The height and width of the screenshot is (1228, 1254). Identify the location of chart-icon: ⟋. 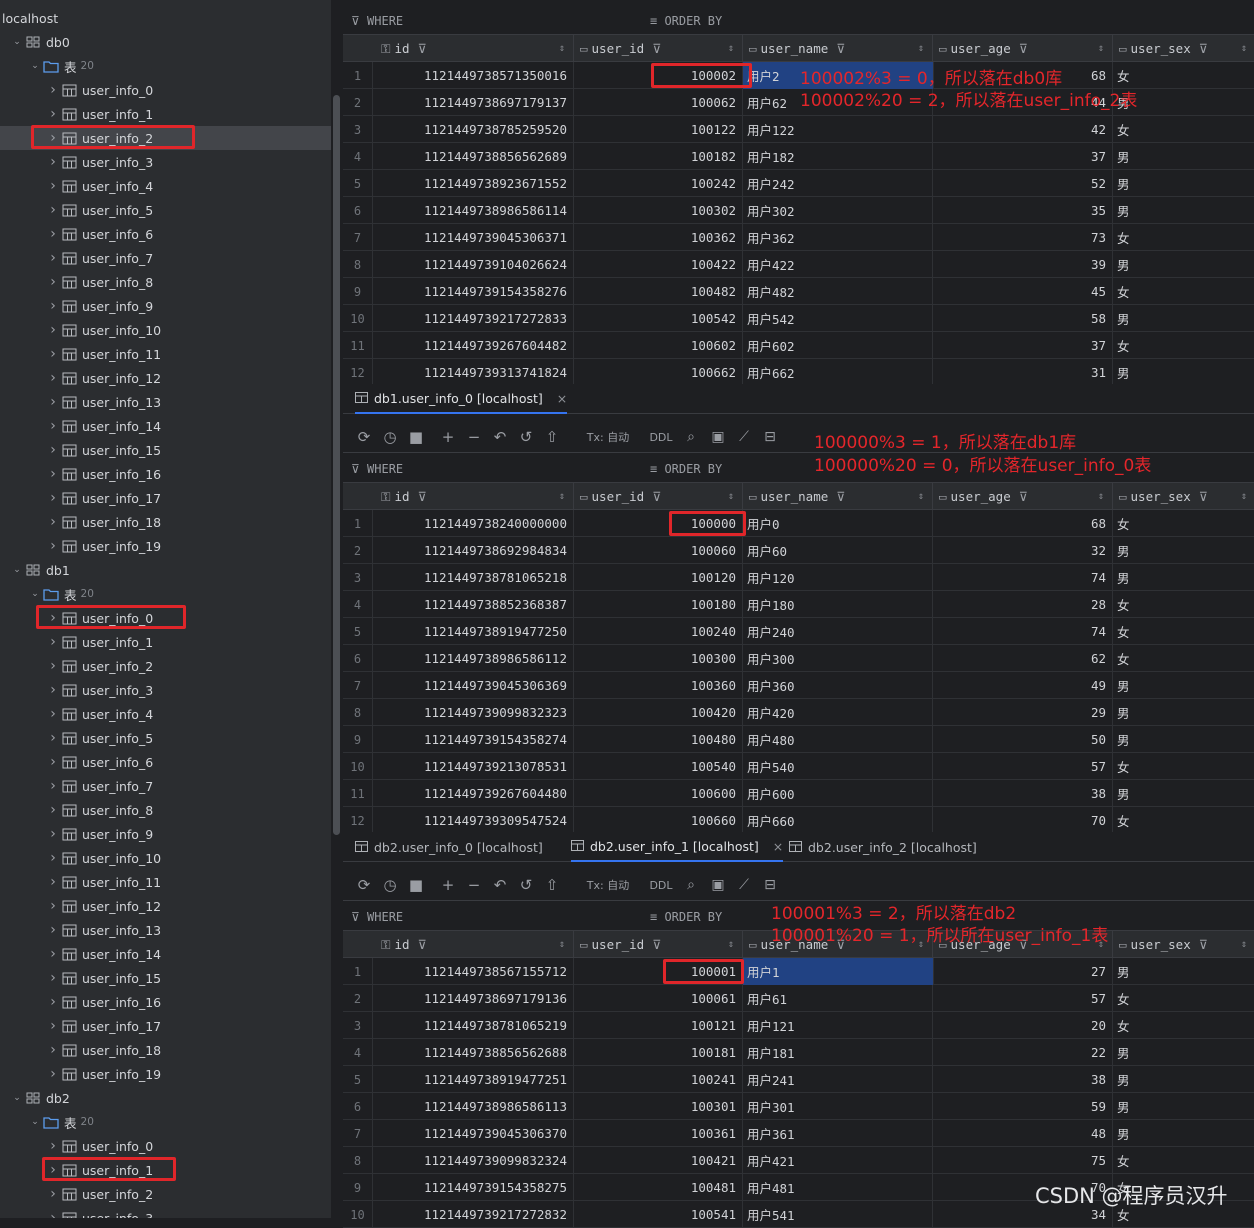
(744, 437).